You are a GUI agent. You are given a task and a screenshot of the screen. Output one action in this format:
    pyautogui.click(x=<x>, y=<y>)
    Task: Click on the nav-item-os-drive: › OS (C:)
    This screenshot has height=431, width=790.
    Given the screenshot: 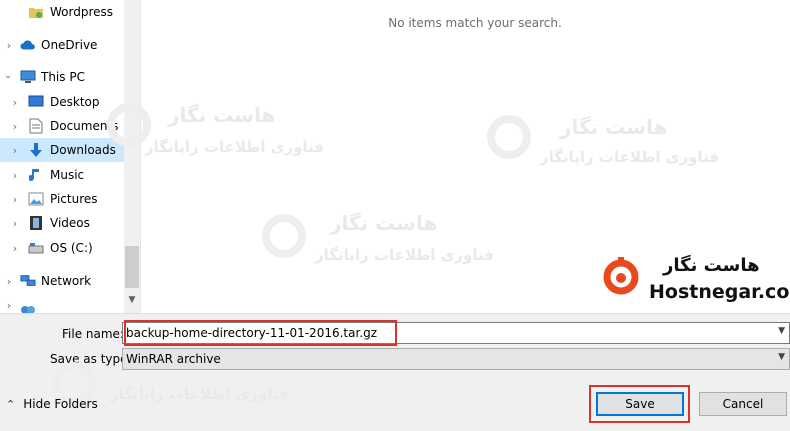 What is the action you would take?
    pyautogui.click(x=62, y=248)
    